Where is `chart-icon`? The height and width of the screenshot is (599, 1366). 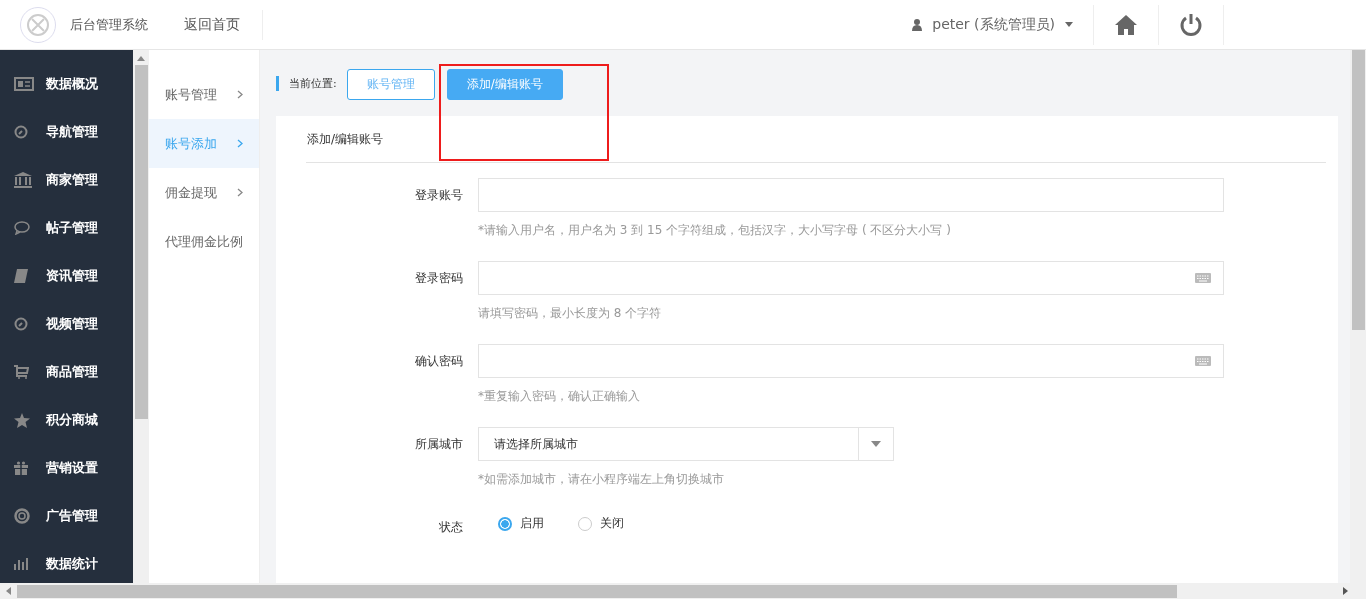 chart-icon is located at coordinates (21, 564).